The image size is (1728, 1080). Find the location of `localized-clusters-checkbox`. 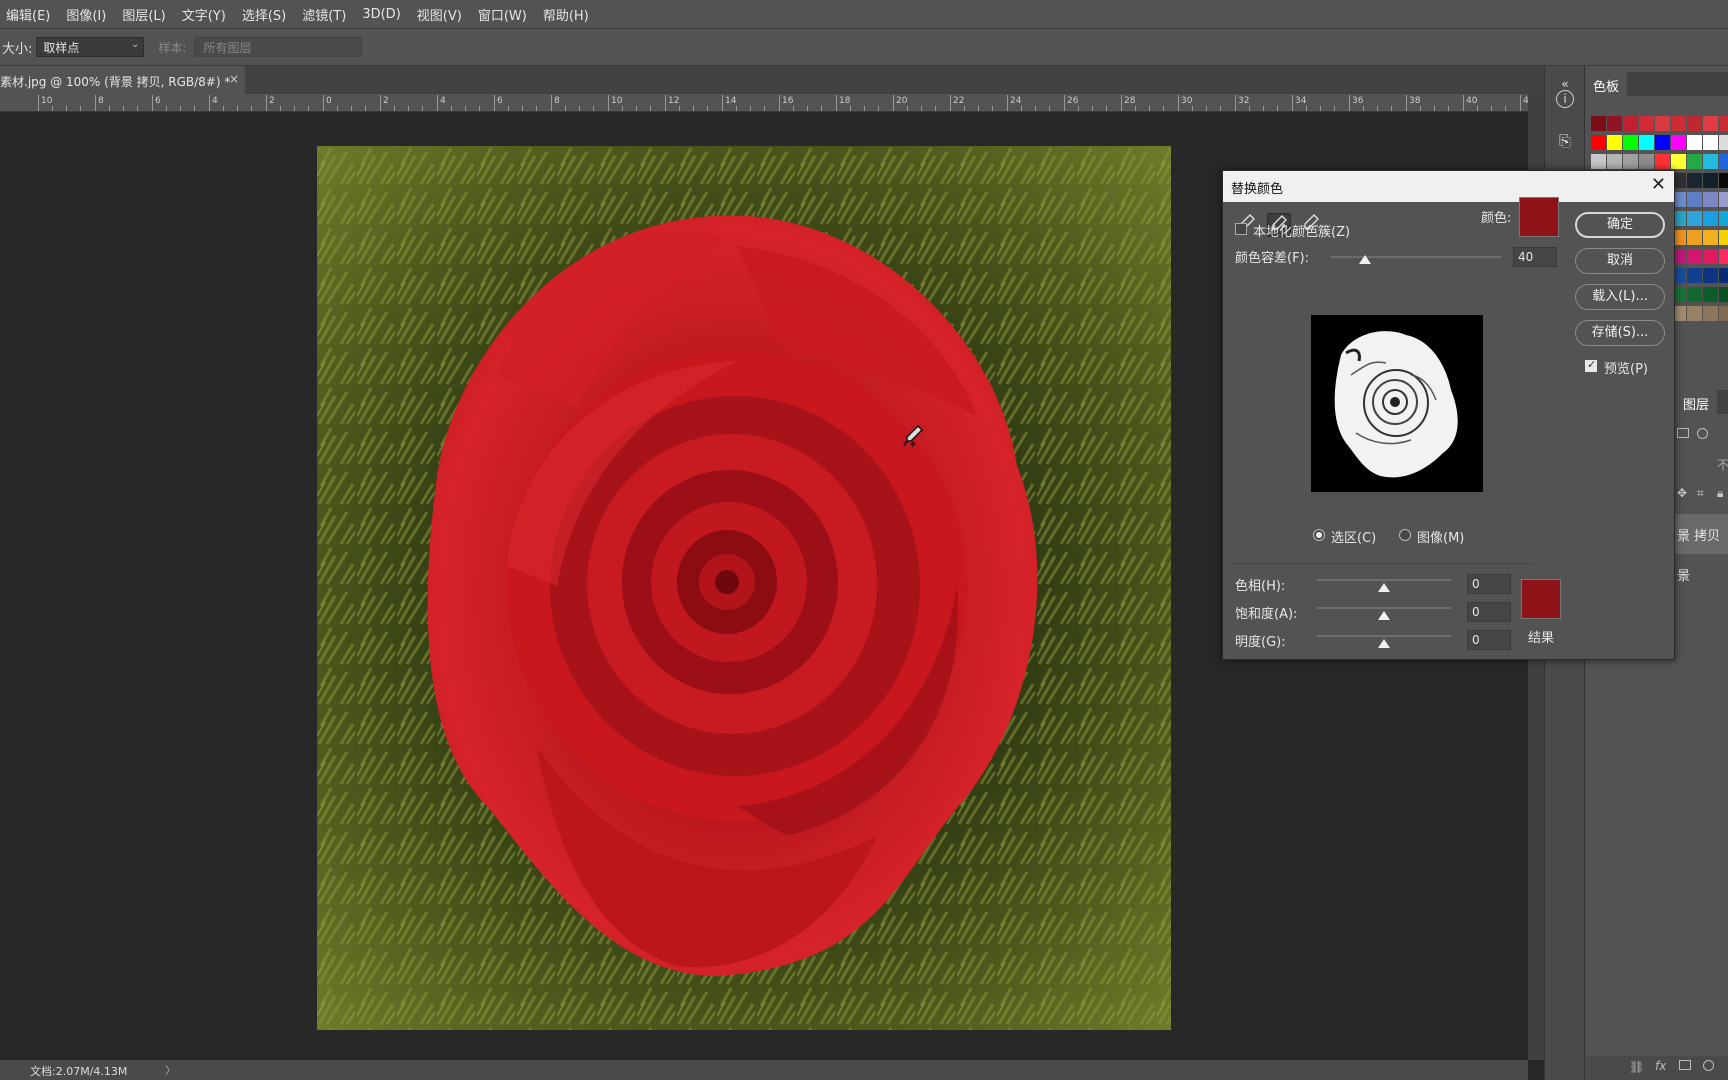

localized-clusters-checkbox is located at coordinates (1241, 229).